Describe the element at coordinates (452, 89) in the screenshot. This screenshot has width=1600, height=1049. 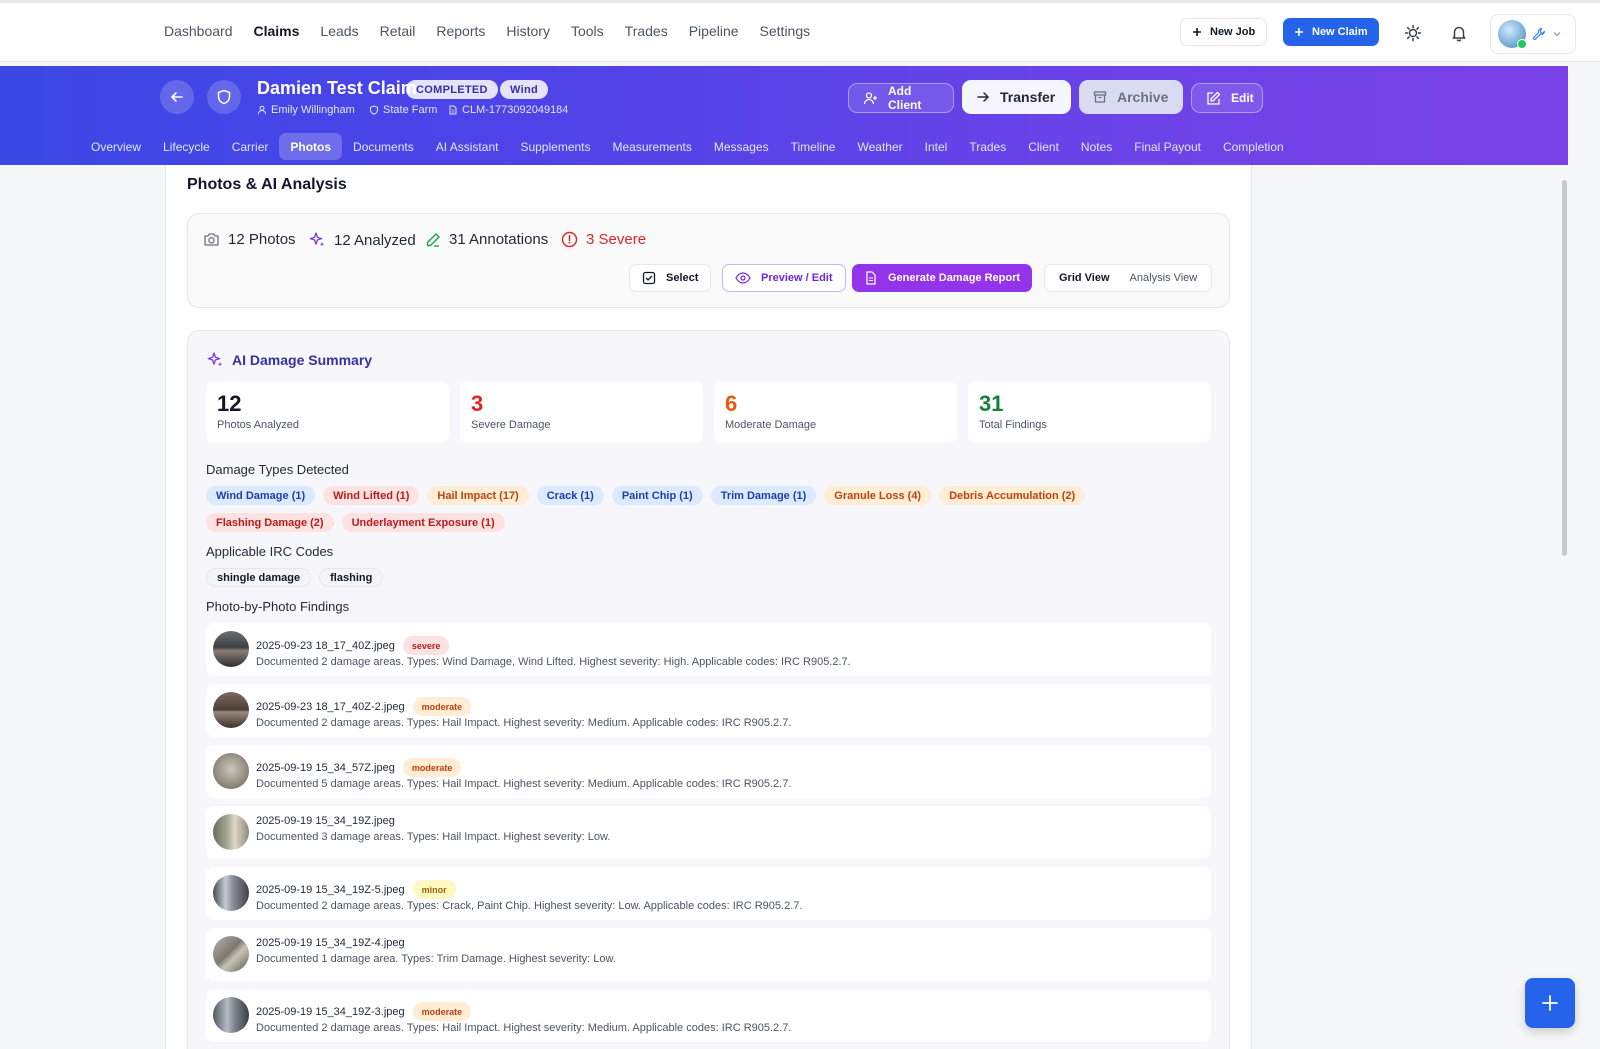
I see `status-badge: COMPLETED` at that location.